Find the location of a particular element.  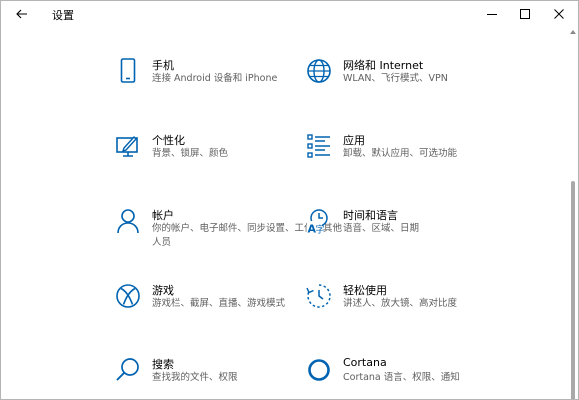

tile-accounts: 帐户 你的帐户、电子邮件、同步设置、工作、其他人员 is located at coordinates (228, 232).